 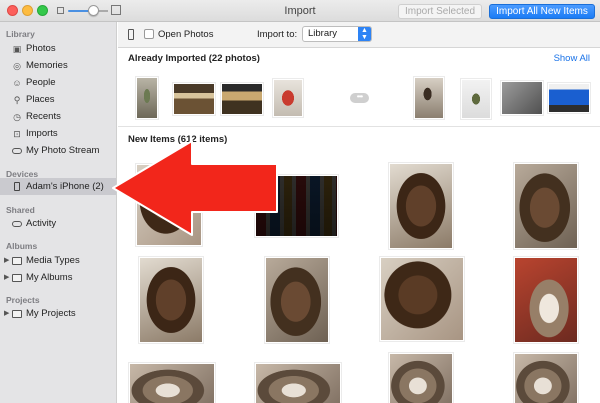 What do you see at coordinates (17, 83) in the screenshot?
I see `people-icon: ☺` at bounding box center [17, 83].